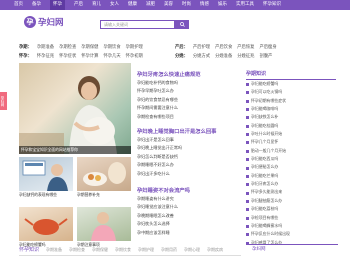  I want to click on list-item: 孕妇出汗是怎么回事, so click(159, 140).